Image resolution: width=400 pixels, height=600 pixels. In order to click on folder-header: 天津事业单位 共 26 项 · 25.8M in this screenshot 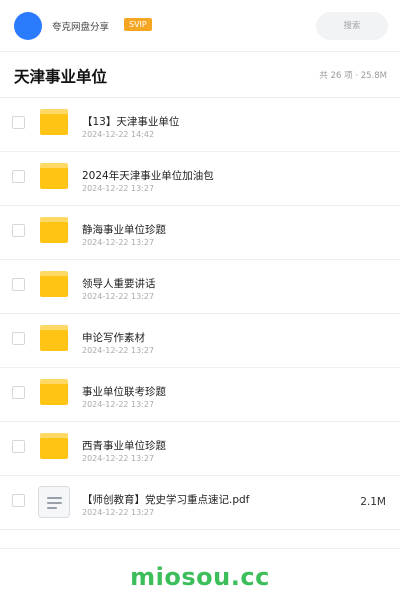, I will do `click(200, 75)`.